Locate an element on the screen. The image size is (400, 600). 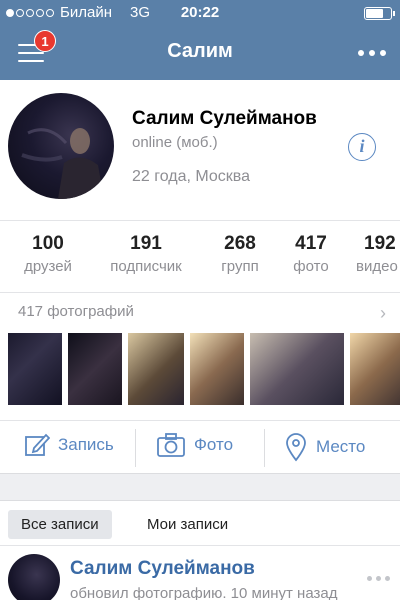
counter-groups: 268 групп is located at coordinates (240, 254).